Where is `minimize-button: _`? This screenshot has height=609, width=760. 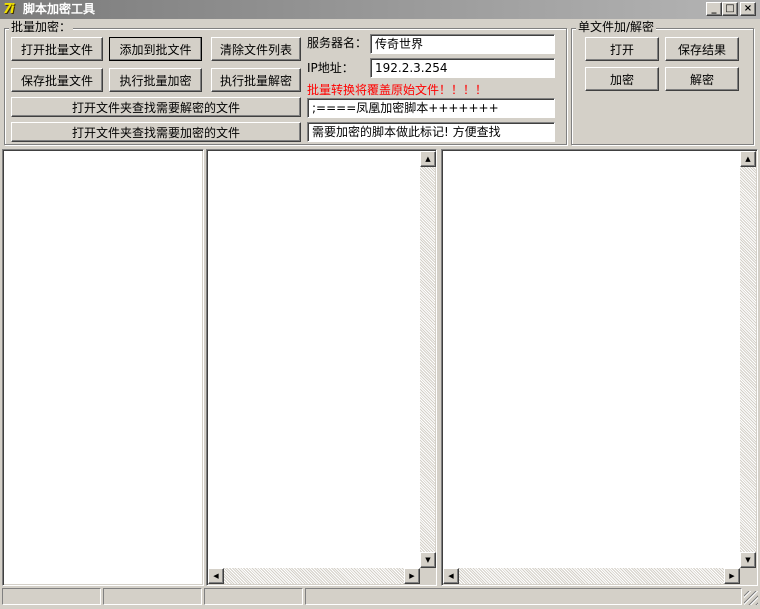
minimize-button: _ is located at coordinates (714, 9).